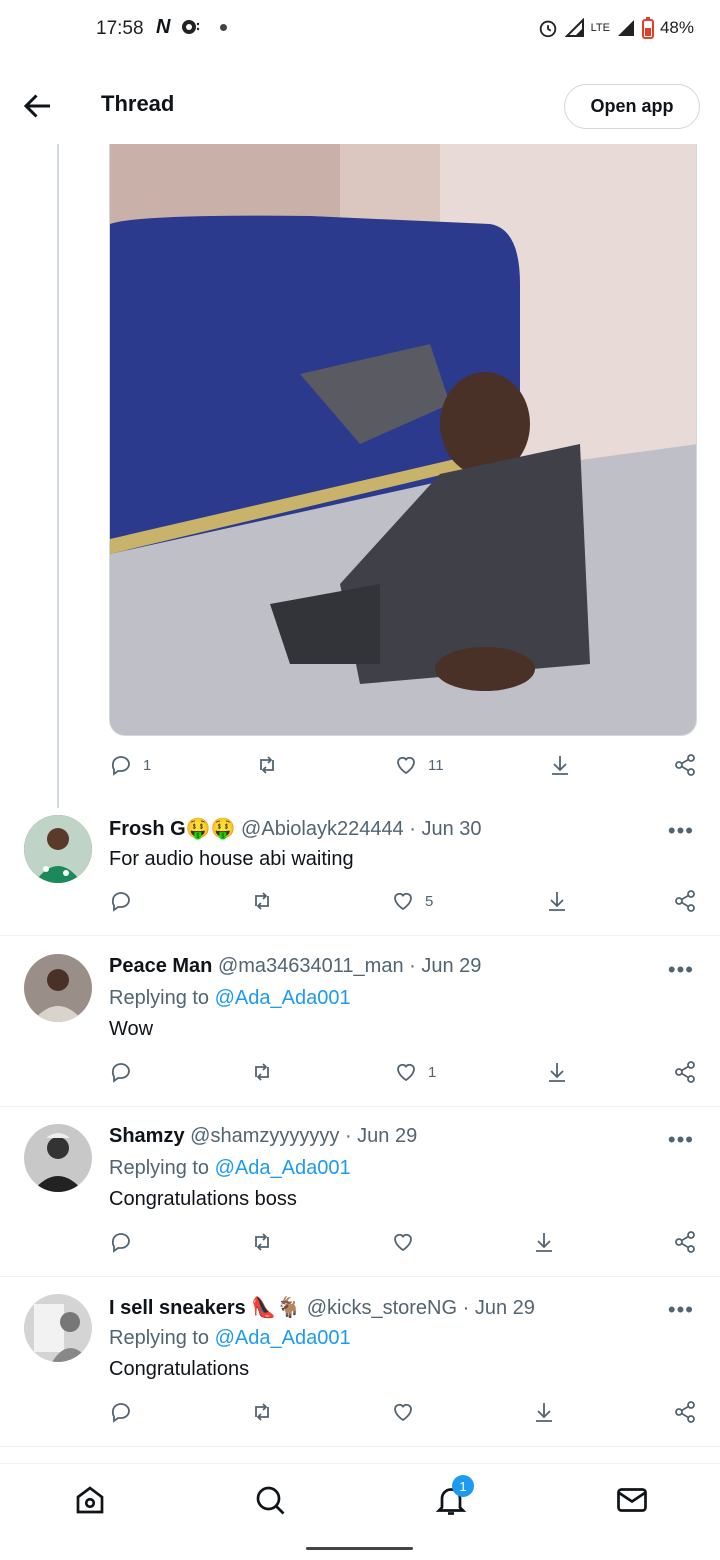  I want to click on reply-header: Frosh G🤑🤑 @Abiolayk224444 · Jun 30, so click(295, 828).